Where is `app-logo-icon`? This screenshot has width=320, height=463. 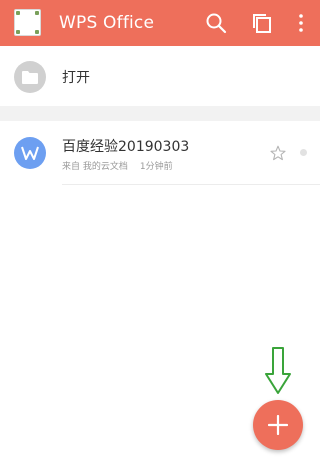
app-logo-icon is located at coordinates (27, 22).